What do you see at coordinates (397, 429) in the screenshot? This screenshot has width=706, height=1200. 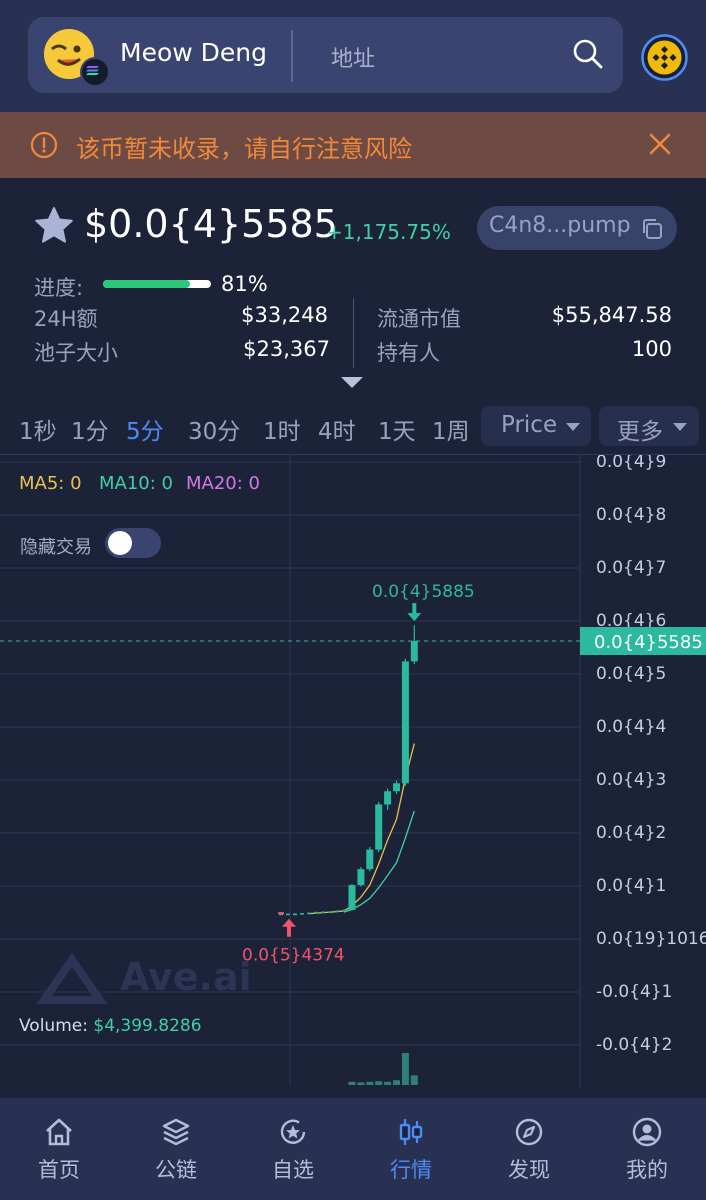 I see `timeframe-1d: 1天` at bounding box center [397, 429].